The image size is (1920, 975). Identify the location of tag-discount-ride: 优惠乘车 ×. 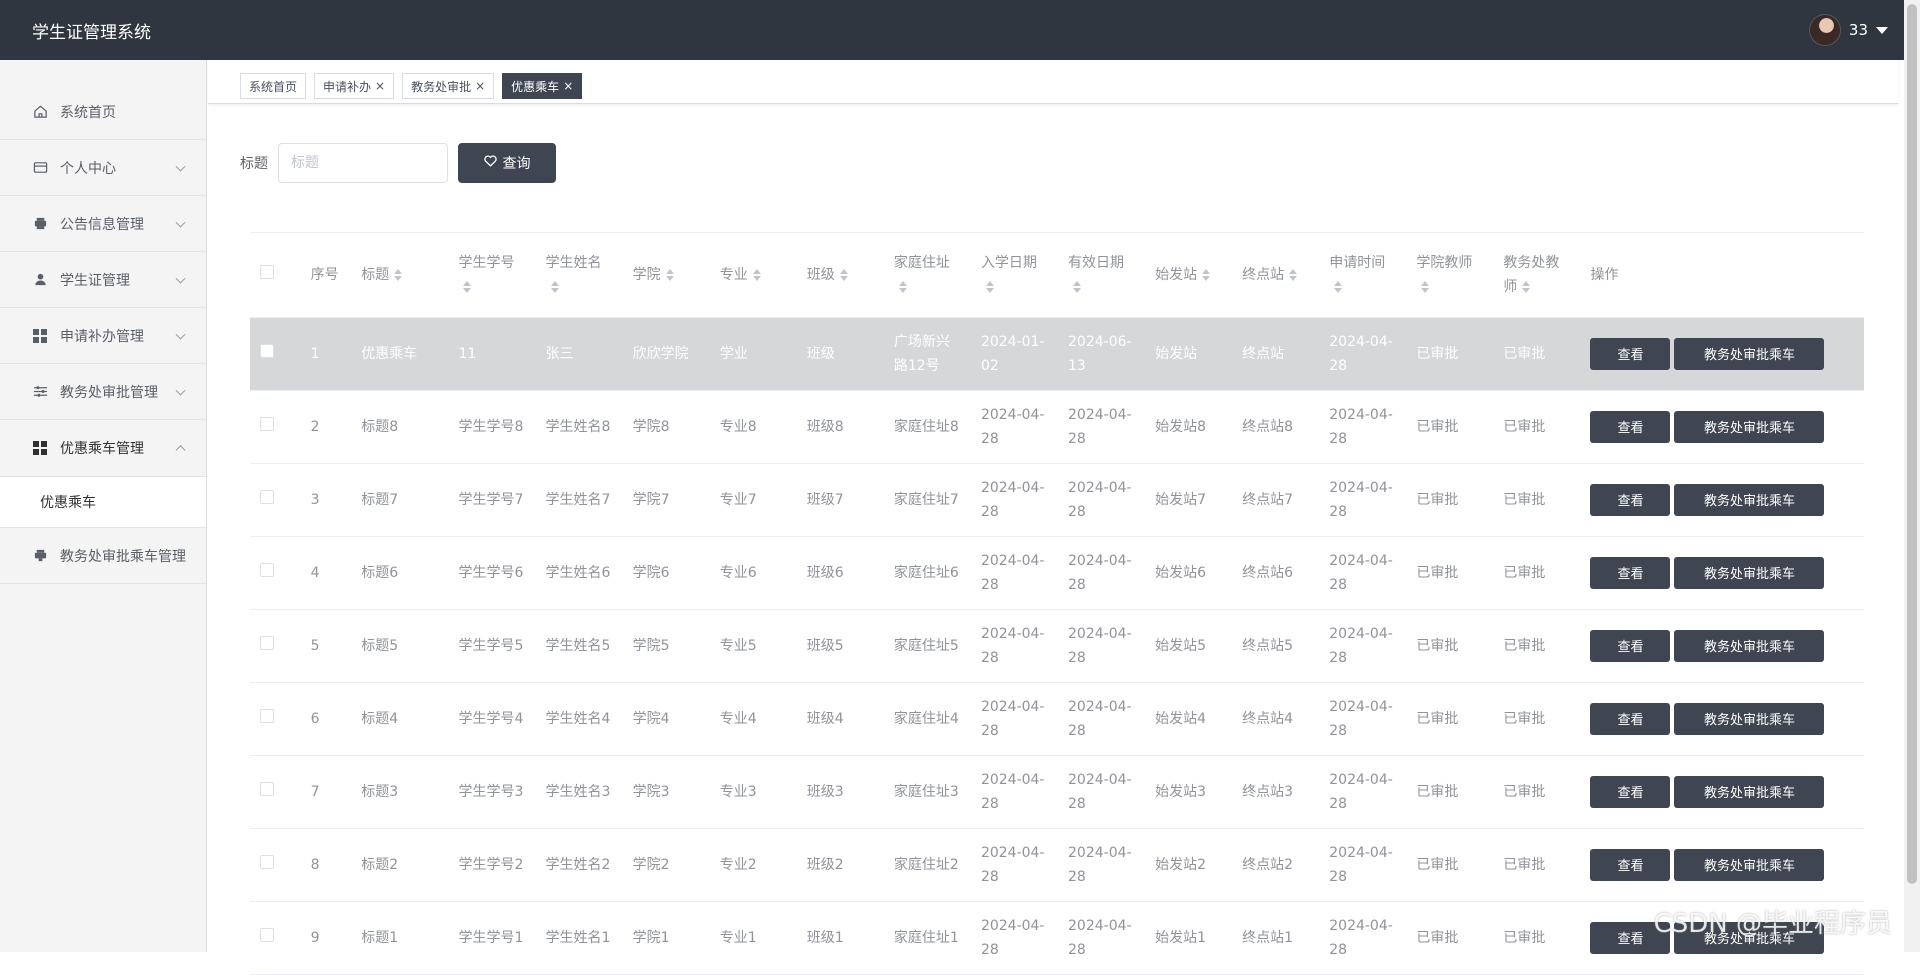
(542, 86).